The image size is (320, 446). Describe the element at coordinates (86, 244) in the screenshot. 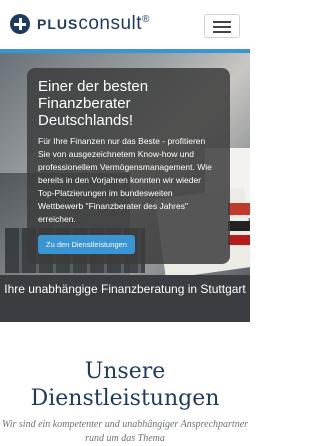

I see `services-button: Zu den Dienstleistungen` at that location.